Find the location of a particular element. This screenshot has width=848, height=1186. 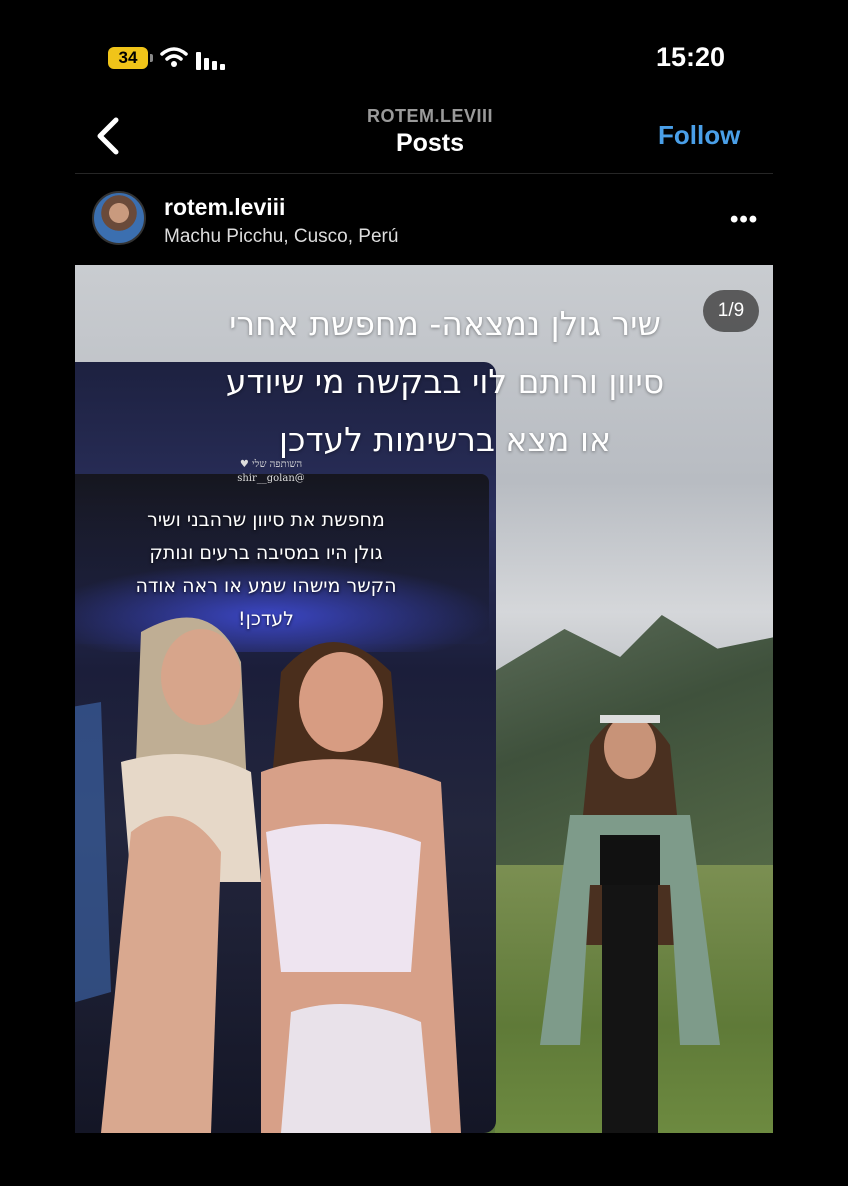

avatar is located at coordinates (119, 218).